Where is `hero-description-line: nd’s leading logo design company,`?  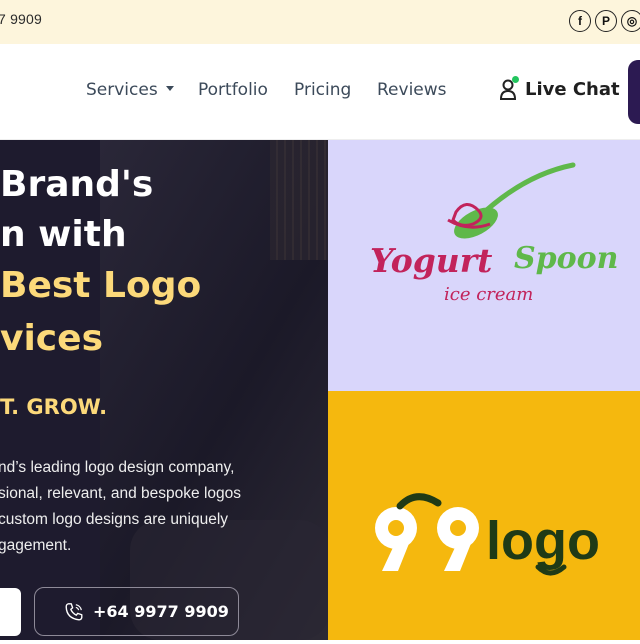
hero-description-line: nd’s leading logo design company, is located at coordinates (117, 467).